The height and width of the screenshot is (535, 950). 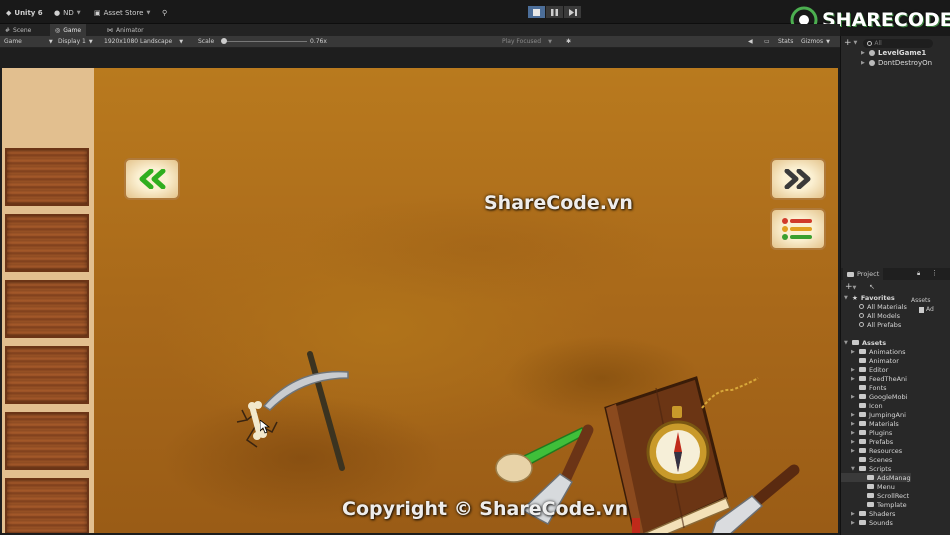 I want to click on play-button, so click(x=536, y=12).